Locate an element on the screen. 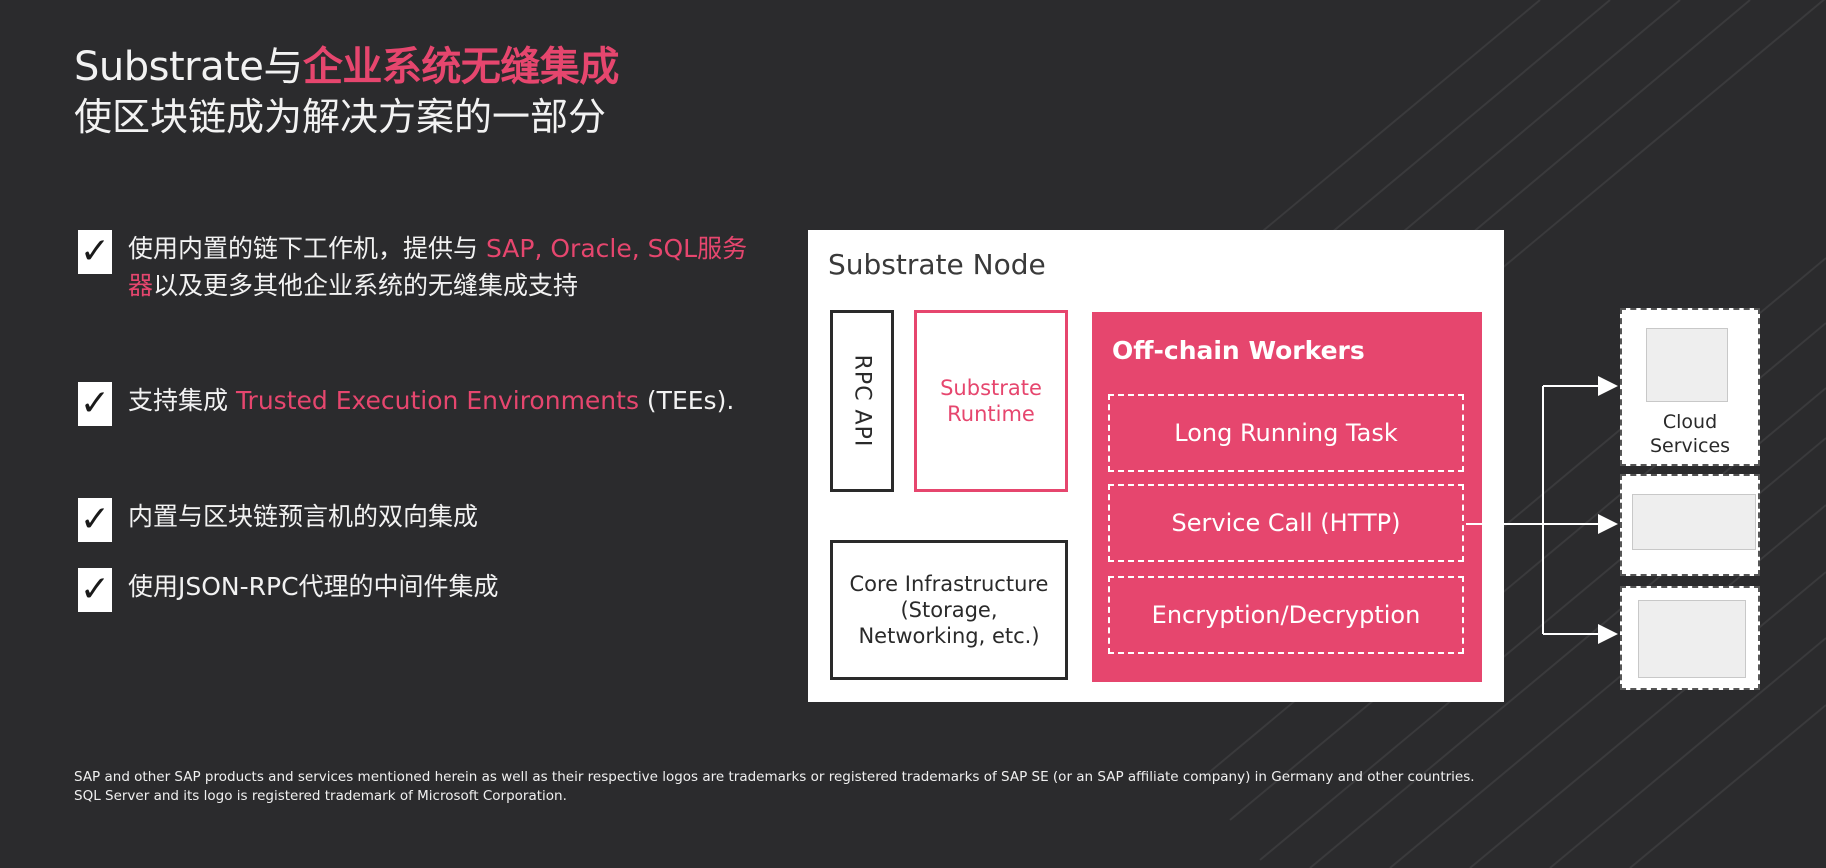 The height and width of the screenshot is (868, 1826). title-accent: 企业系统无缝集成 is located at coordinates (461, 67).